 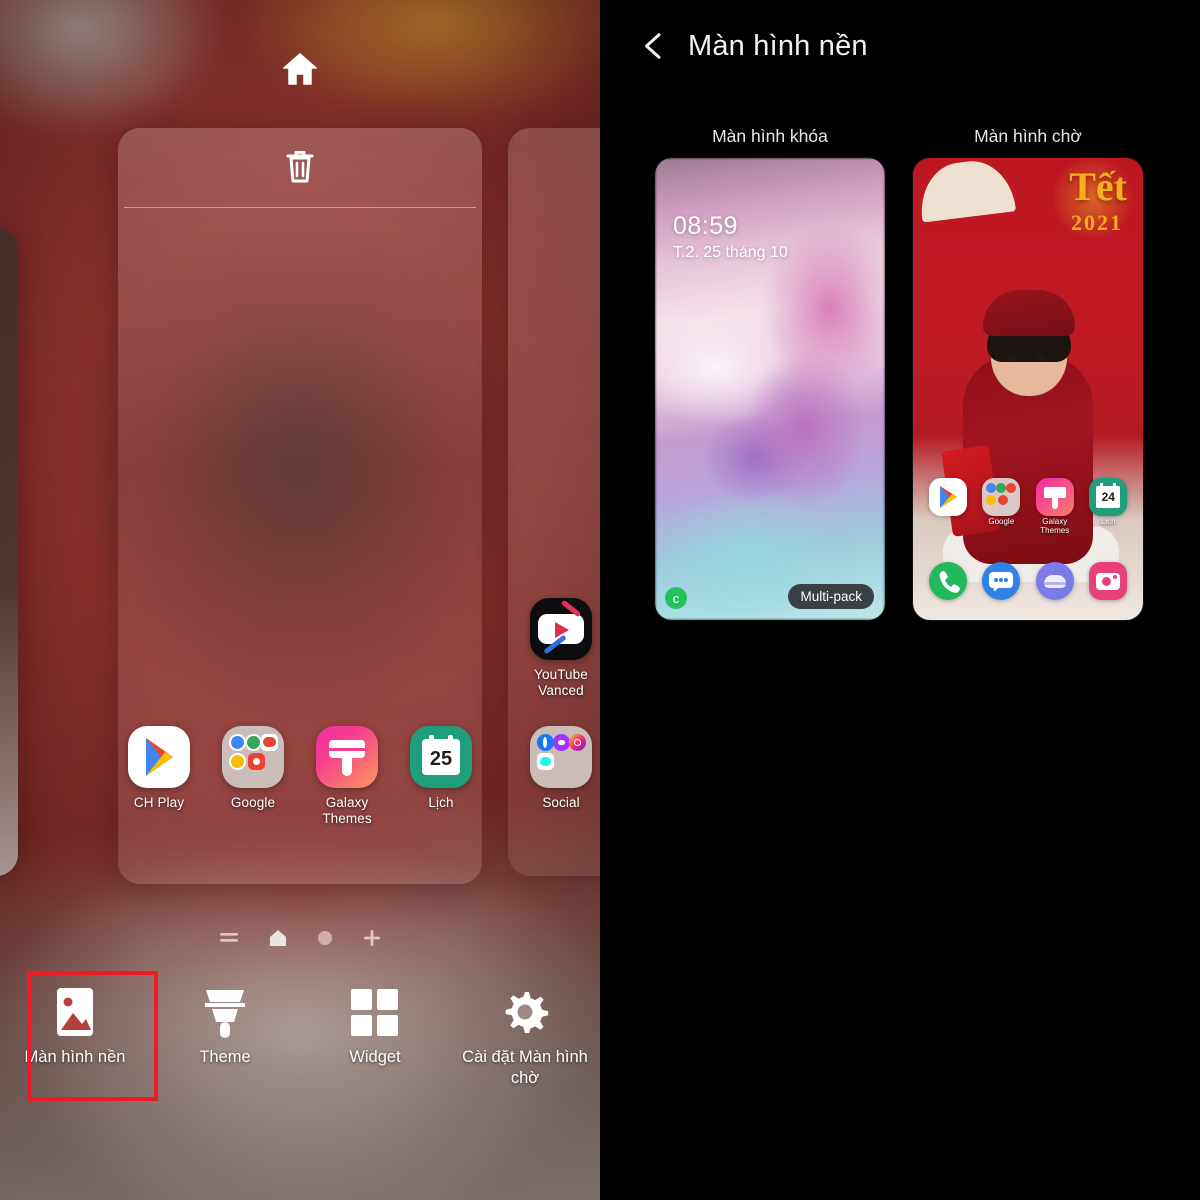 I want to click on preview-app-label: Lịch, so click(x=1108, y=521).